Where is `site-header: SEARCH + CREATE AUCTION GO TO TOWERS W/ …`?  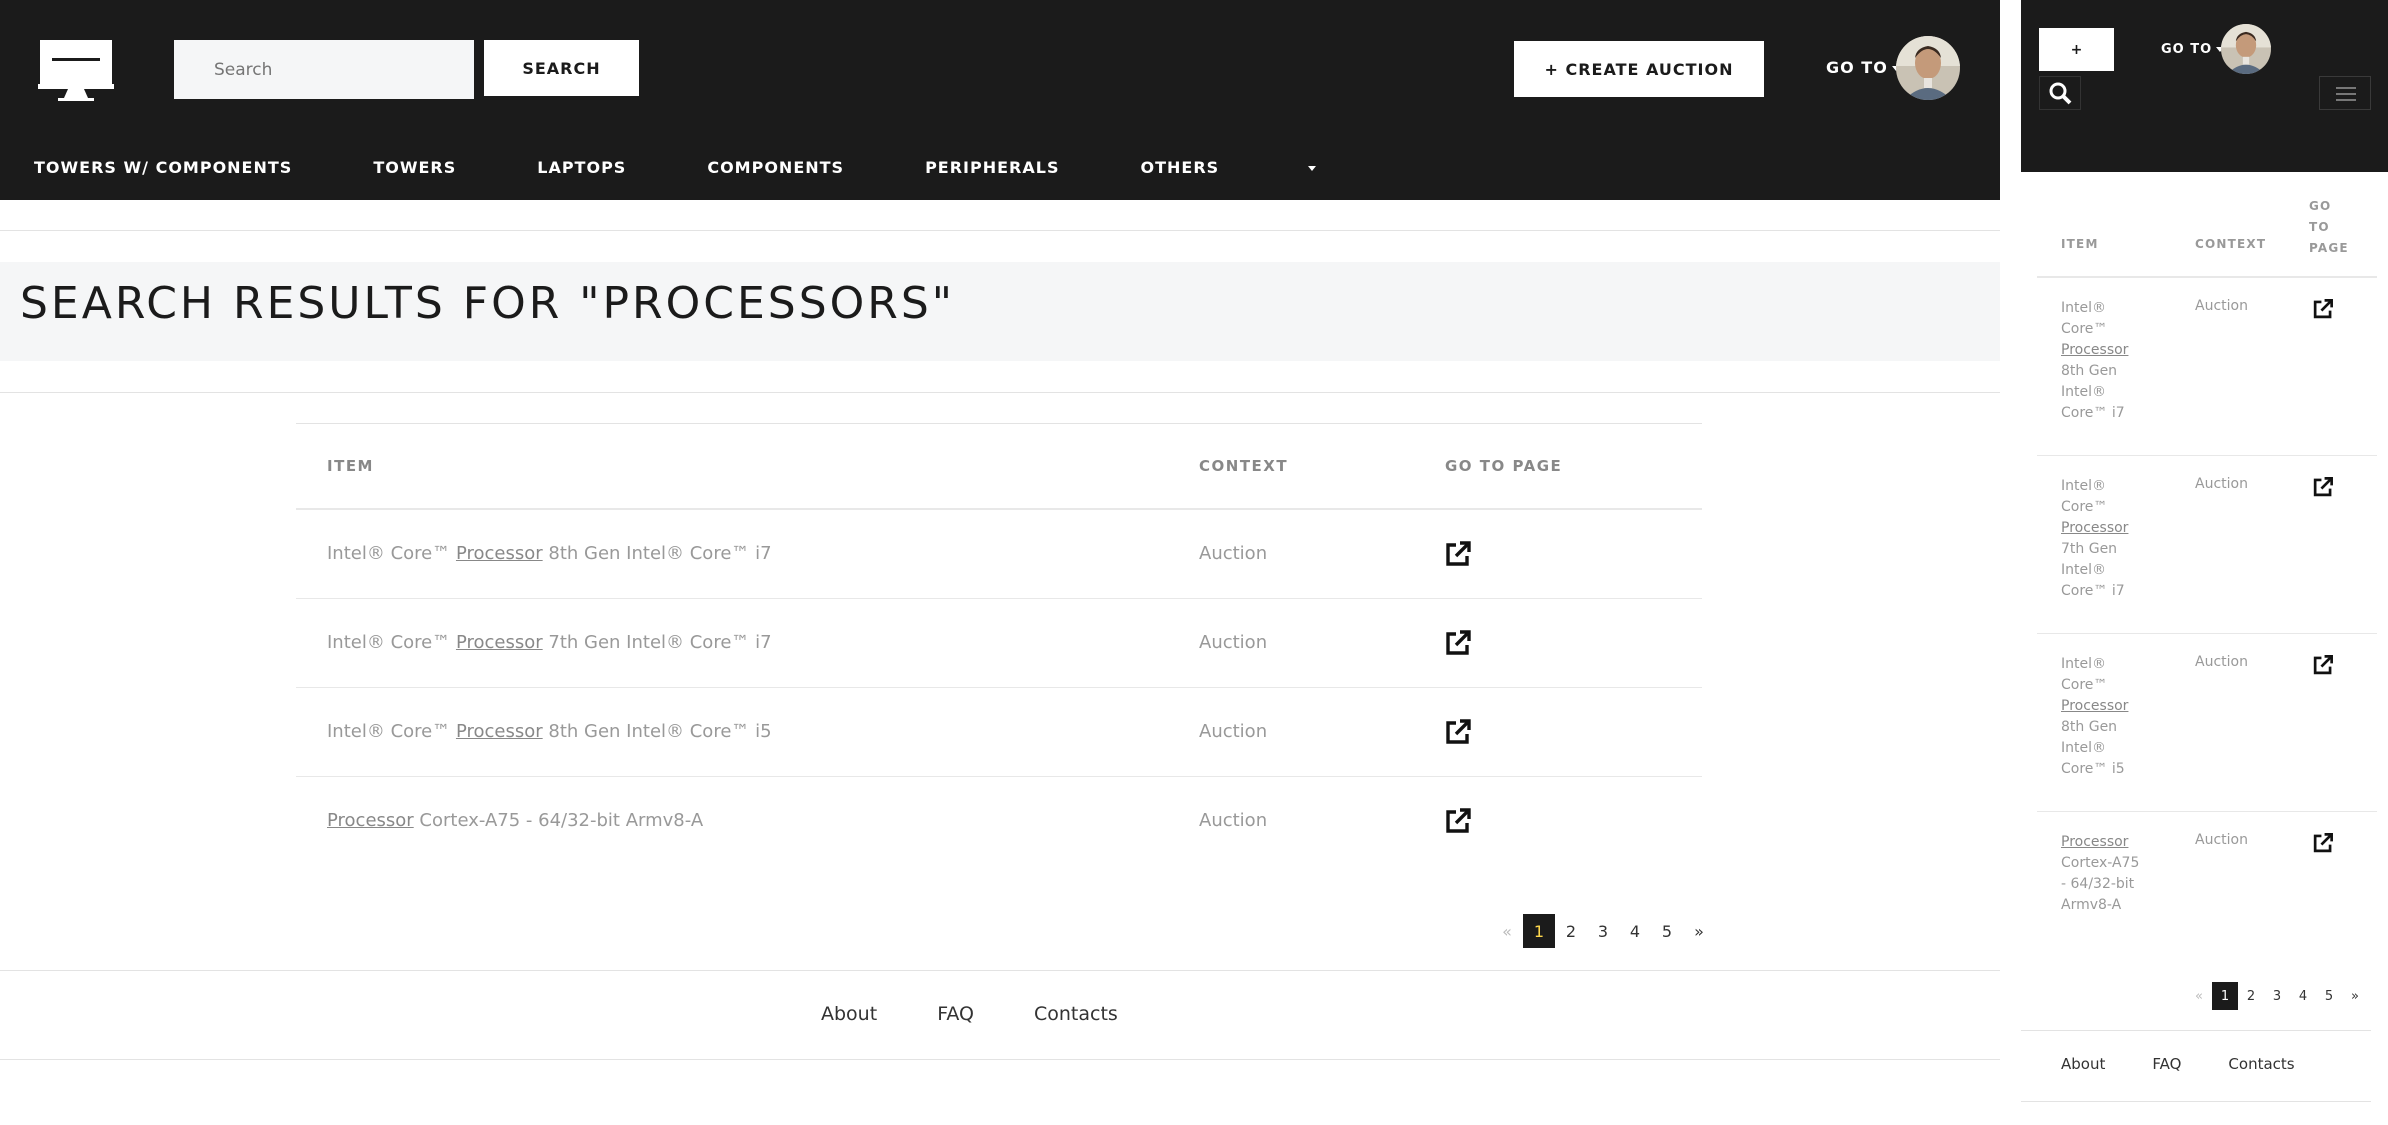 site-header: SEARCH + CREATE AUCTION GO TO TOWERS W/ … is located at coordinates (1000, 100).